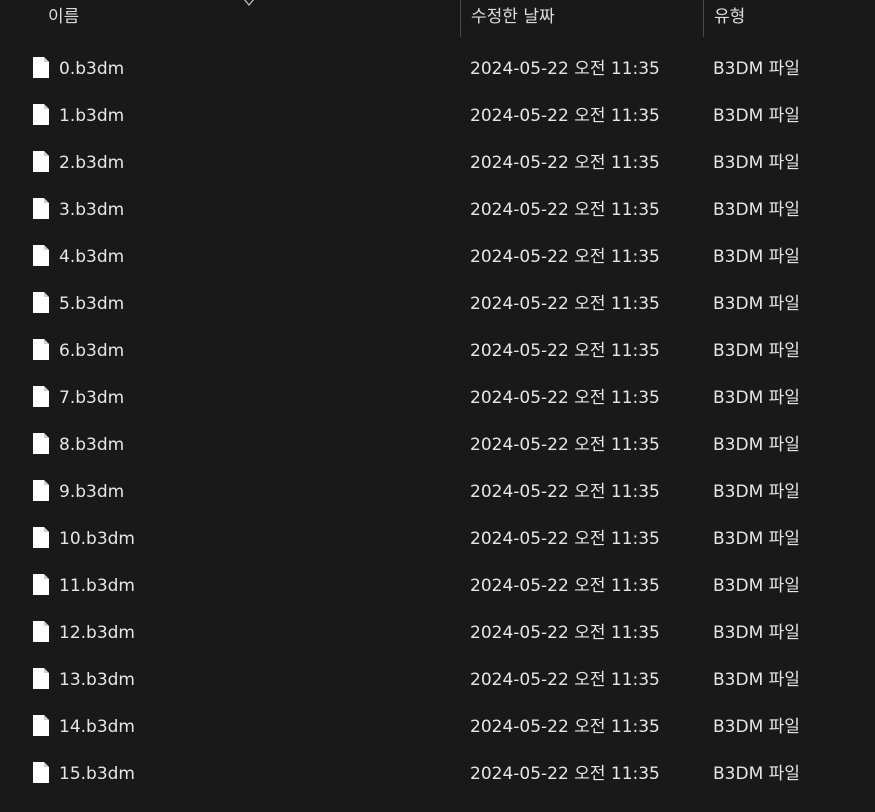 This screenshot has height=812, width=875. What do you see at coordinates (437, 163) in the screenshot?
I see `file-row: 2.b3dm 2024-05-22 오전 11:35 B3DM 파일` at bounding box center [437, 163].